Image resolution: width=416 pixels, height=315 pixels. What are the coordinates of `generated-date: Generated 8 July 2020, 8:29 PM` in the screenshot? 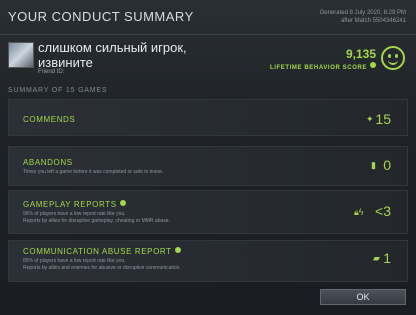 It's located at (362, 13).